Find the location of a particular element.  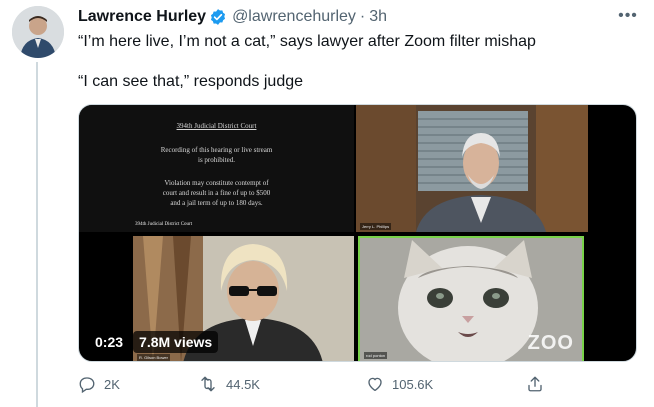

verified-badge-icon is located at coordinates (218, 17).